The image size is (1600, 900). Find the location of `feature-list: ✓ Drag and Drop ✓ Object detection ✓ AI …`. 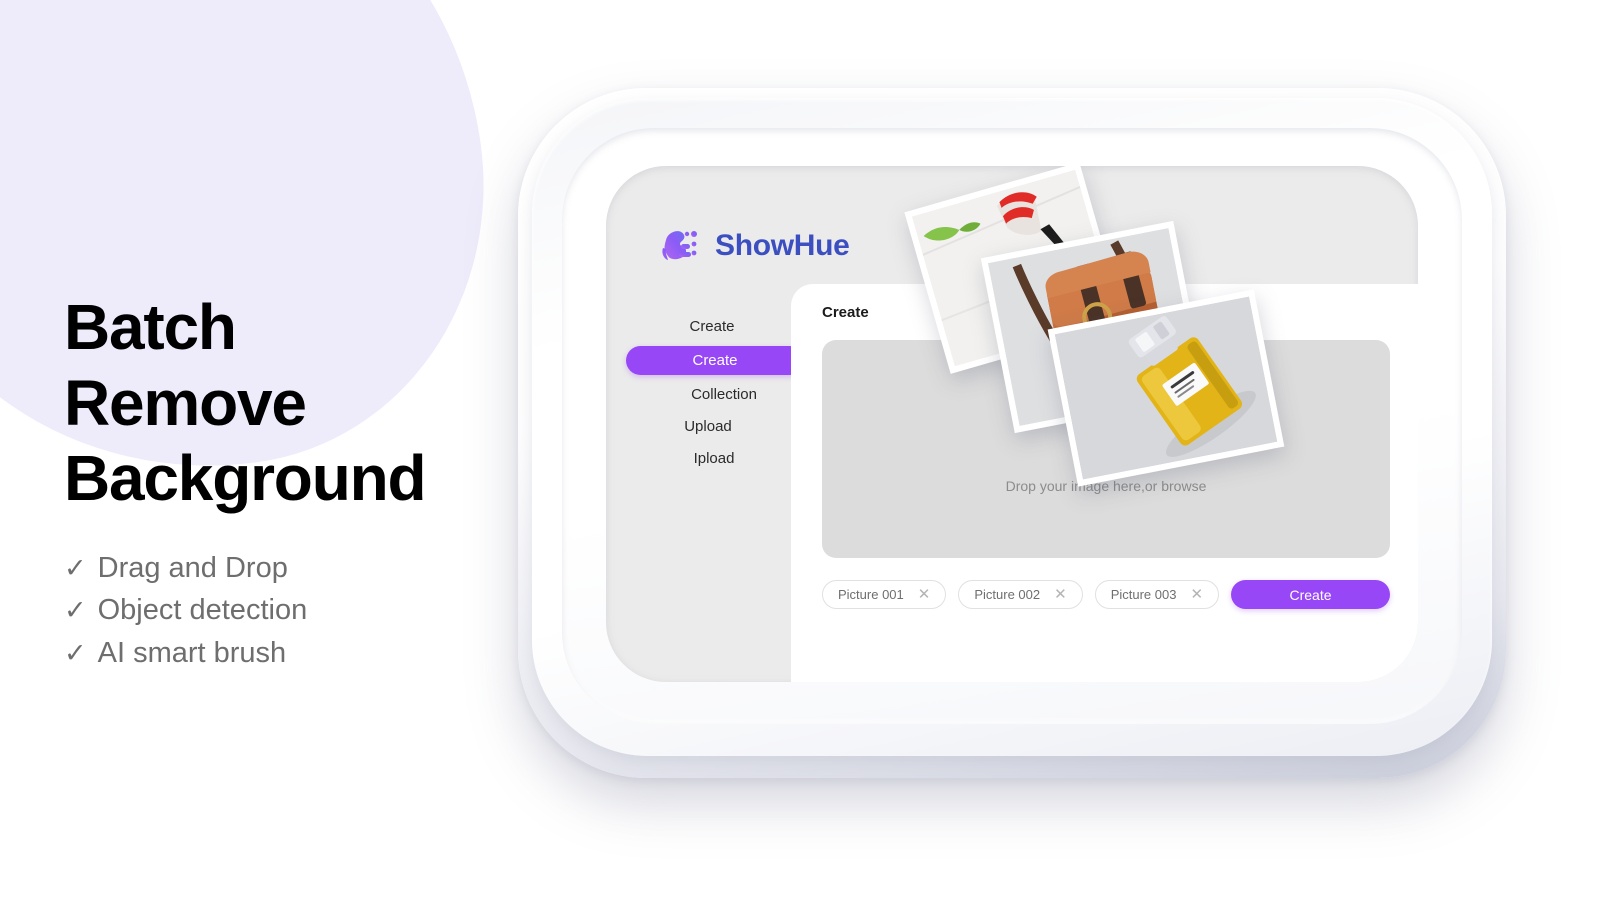

feature-list: ✓ Drag and Drop ✓ Object detection ✓ AI … is located at coordinates (299, 611).